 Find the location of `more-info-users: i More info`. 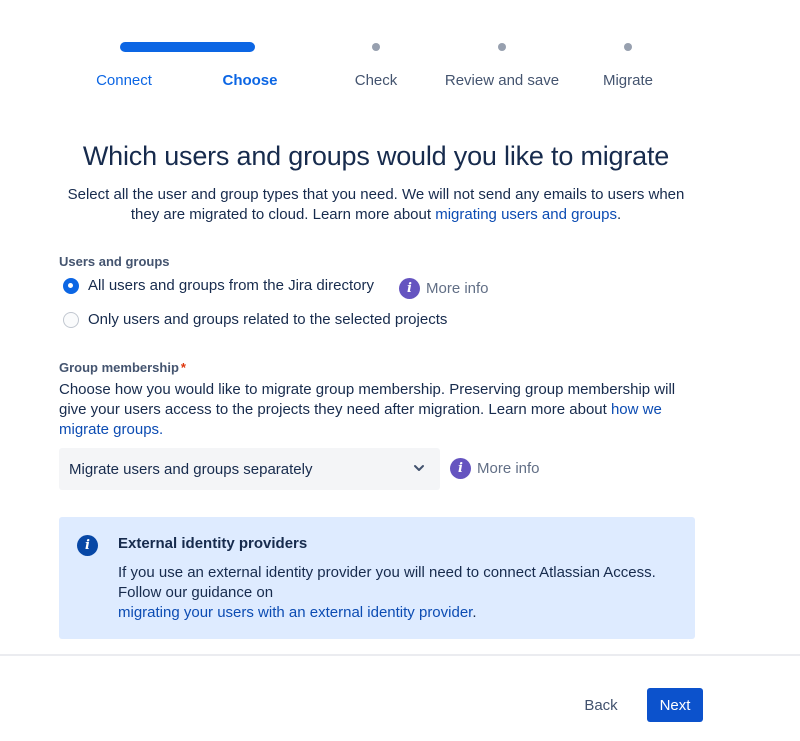

more-info-users: i More info is located at coordinates (444, 288).